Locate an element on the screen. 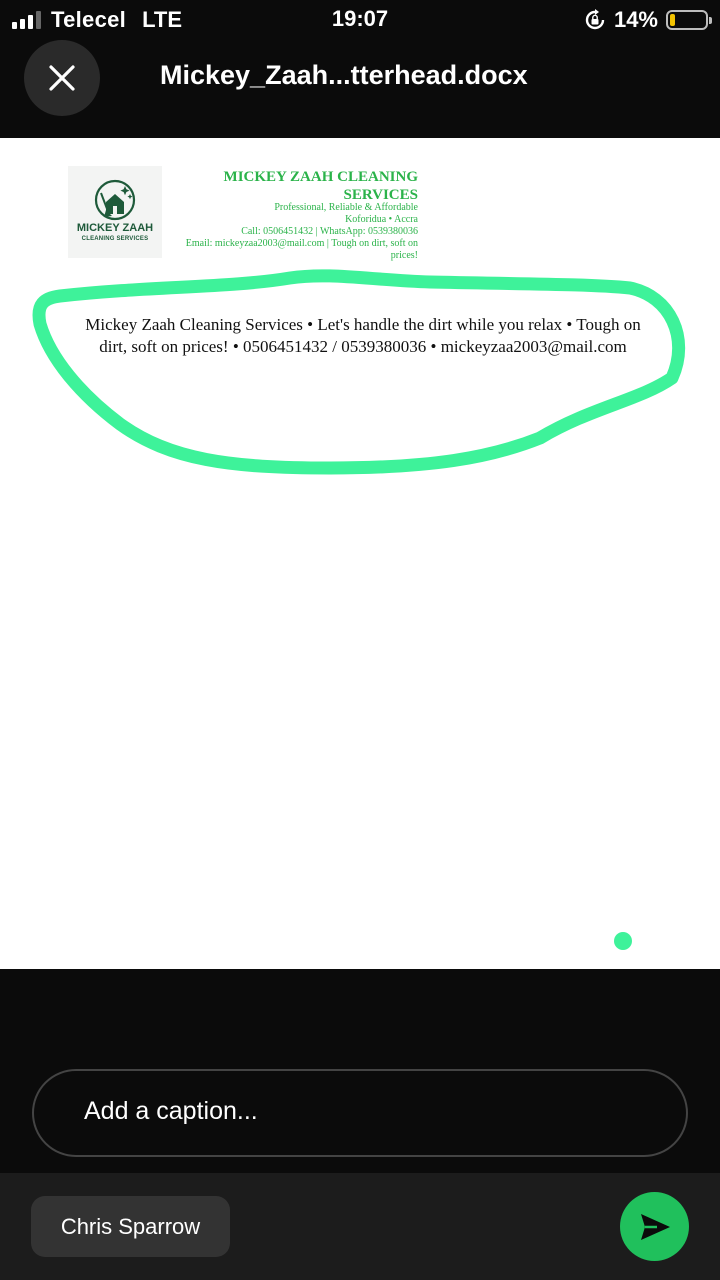  close-icon is located at coordinates (62, 78).